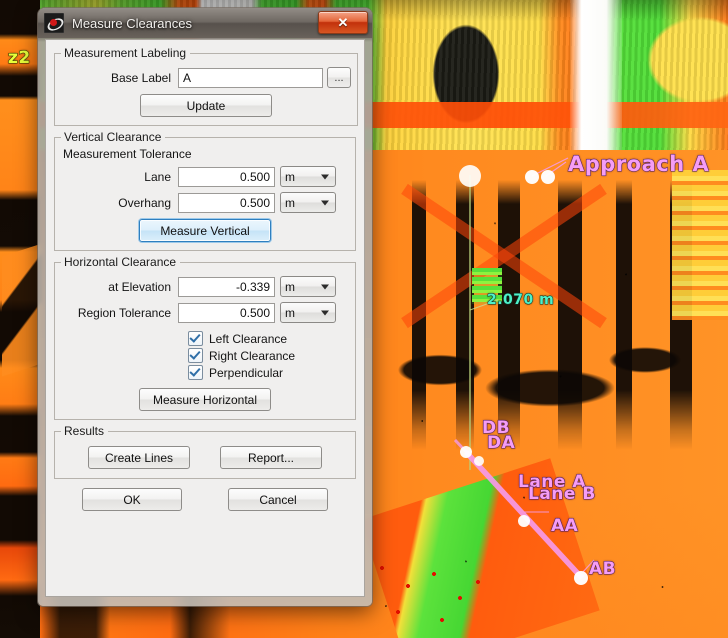 Image resolution: width=728 pixels, height=638 pixels. Describe the element at coordinates (226, 202) in the screenshot. I see `overhang-tolerance-input` at that location.